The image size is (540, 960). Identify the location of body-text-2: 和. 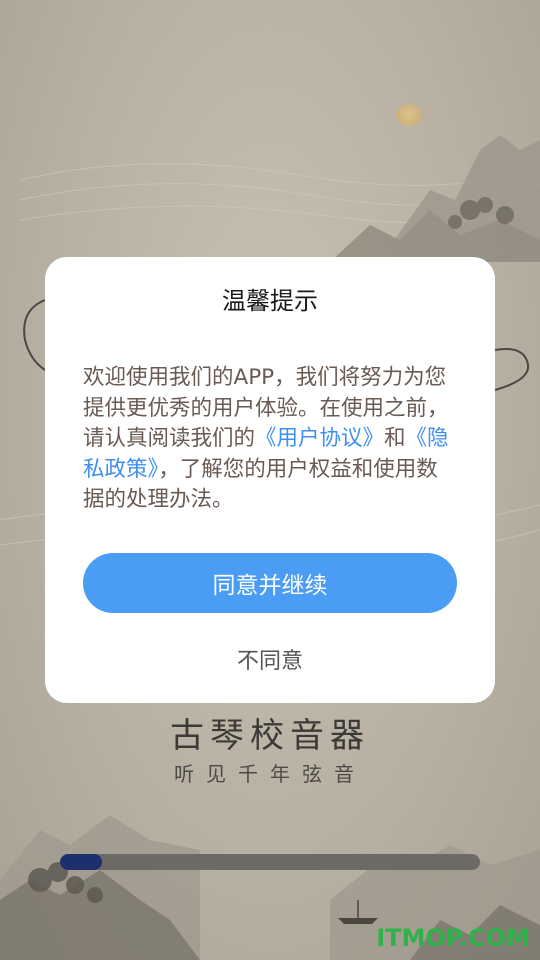
(395, 438).